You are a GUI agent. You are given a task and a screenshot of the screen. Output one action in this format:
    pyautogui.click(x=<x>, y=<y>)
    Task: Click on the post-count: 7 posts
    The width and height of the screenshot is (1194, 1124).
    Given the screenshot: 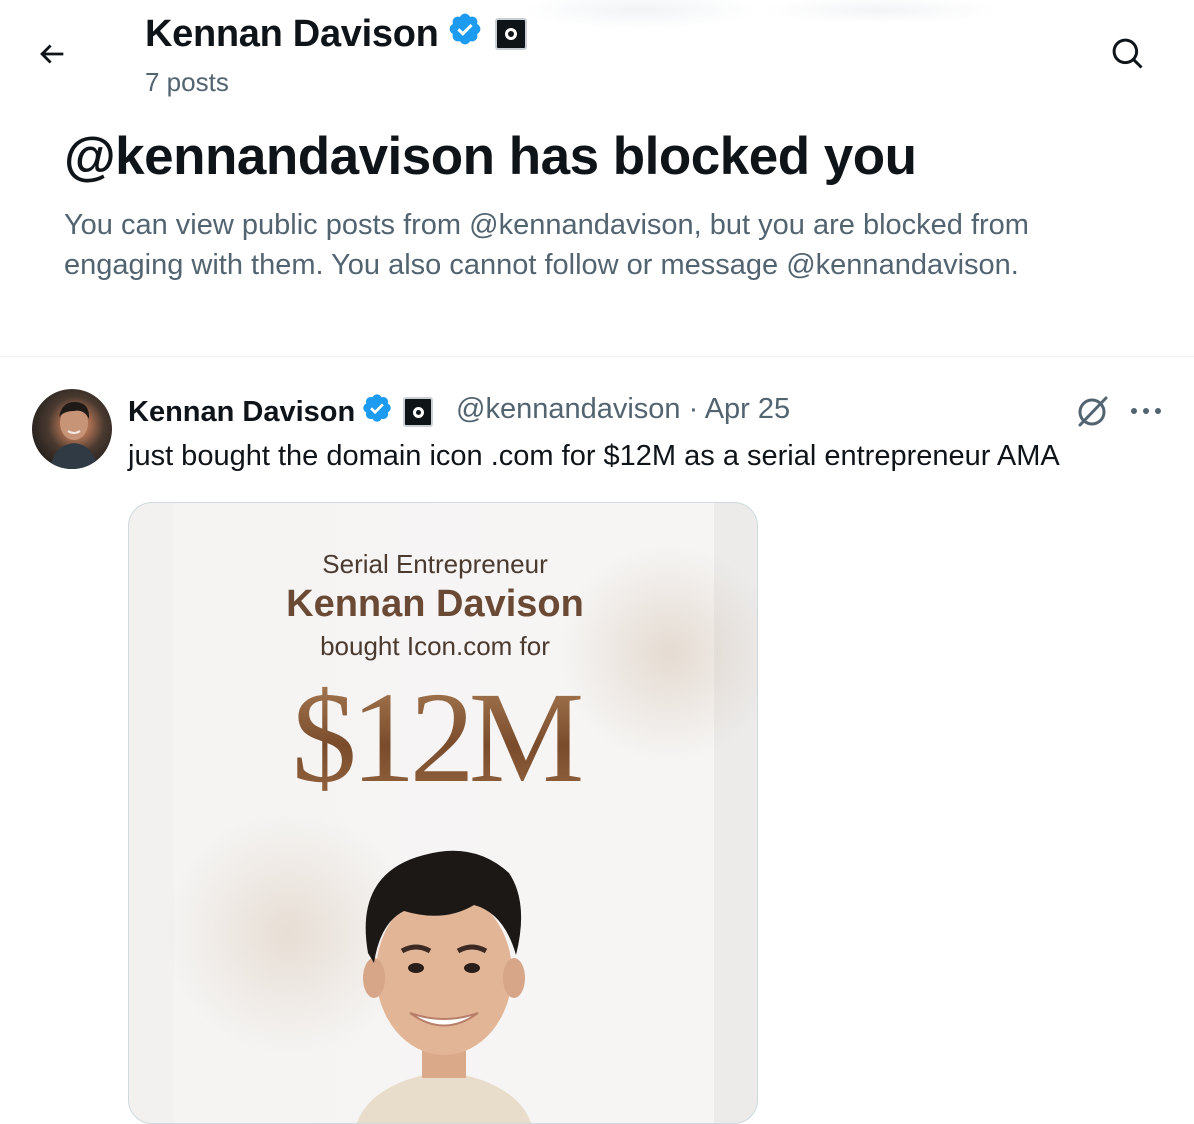 What is the action you would take?
    pyautogui.click(x=187, y=82)
    